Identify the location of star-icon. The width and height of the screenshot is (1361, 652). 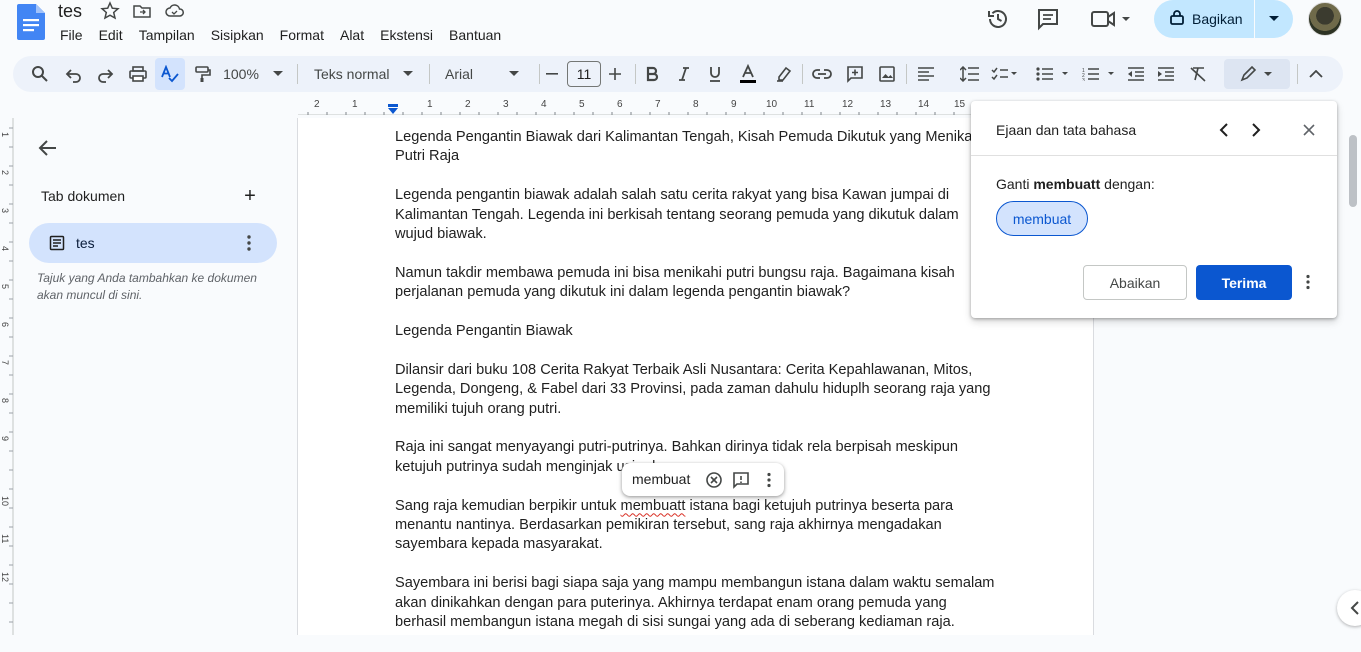
(110, 11).